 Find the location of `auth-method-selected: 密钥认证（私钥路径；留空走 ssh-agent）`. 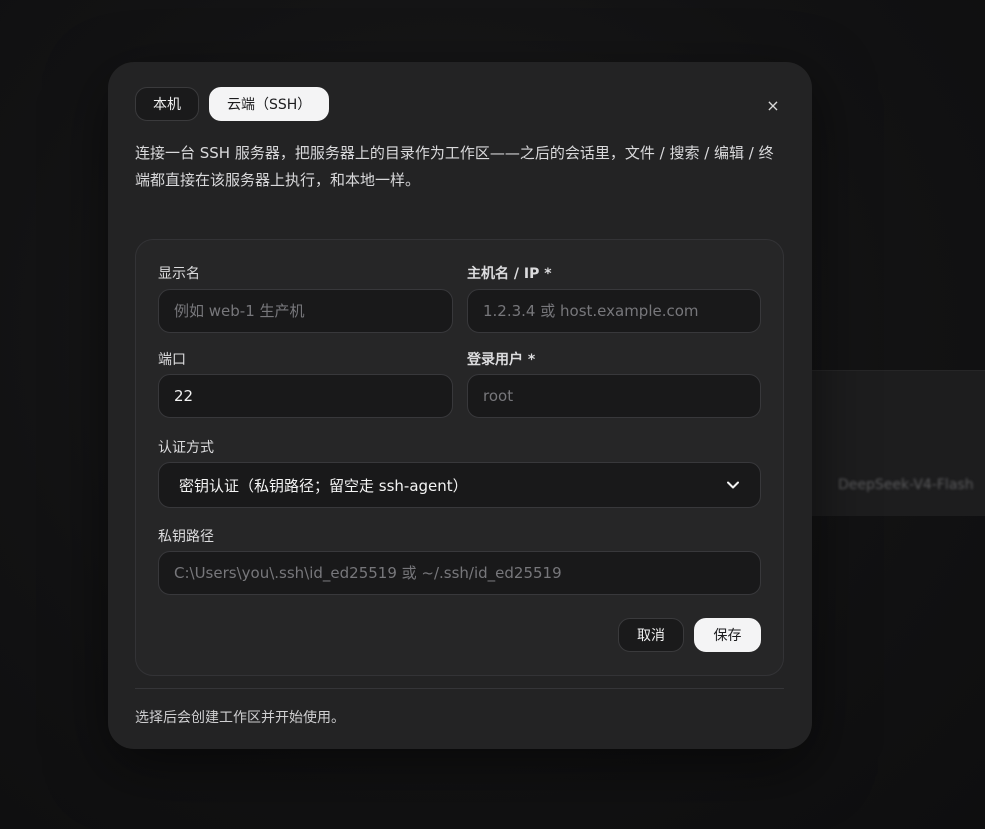

auth-method-selected: 密钥认证（私钥路径；留空走 ssh-agent） is located at coordinates (323, 485).